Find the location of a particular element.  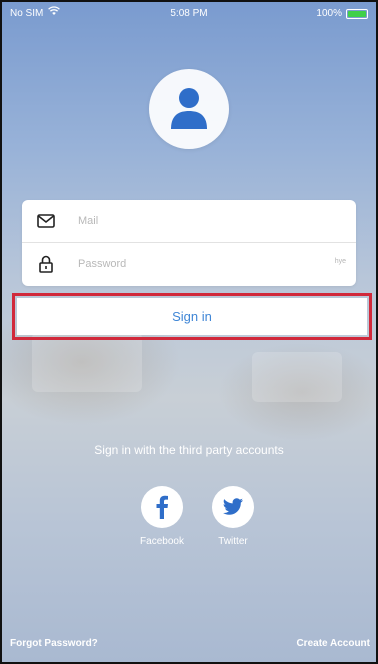

password-field-row: hye is located at coordinates (189, 264).